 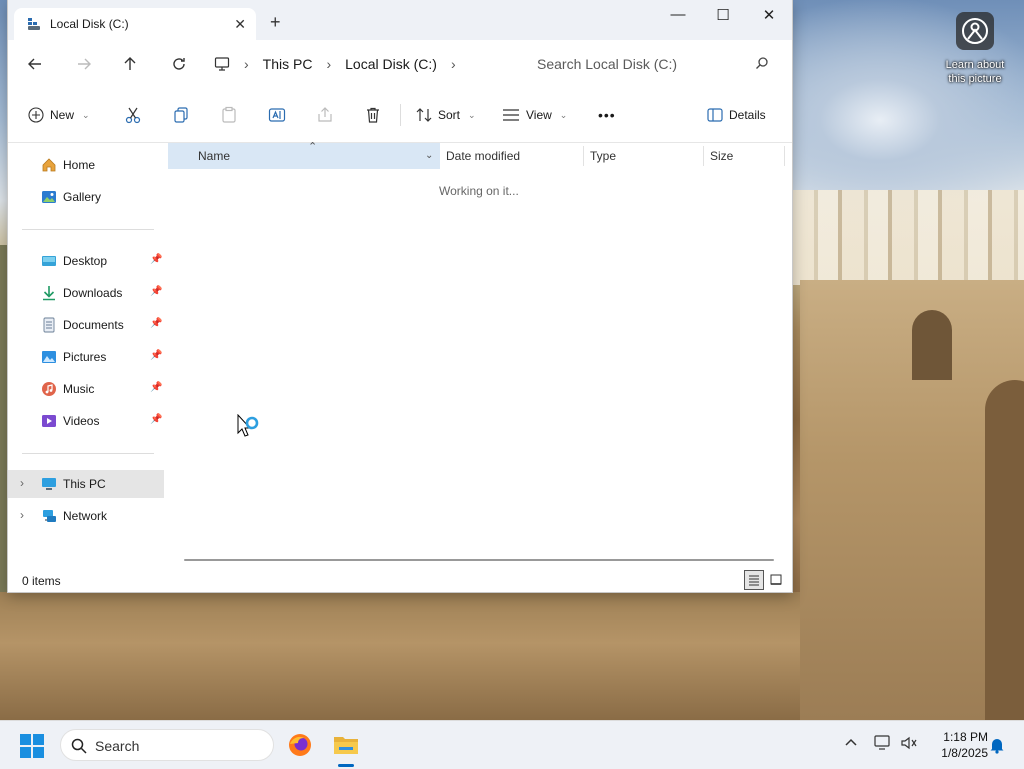 What do you see at coordinates (400, 580) in the screenshot?
I see `status-bar: 0 items` at bounding box center [400, 580].